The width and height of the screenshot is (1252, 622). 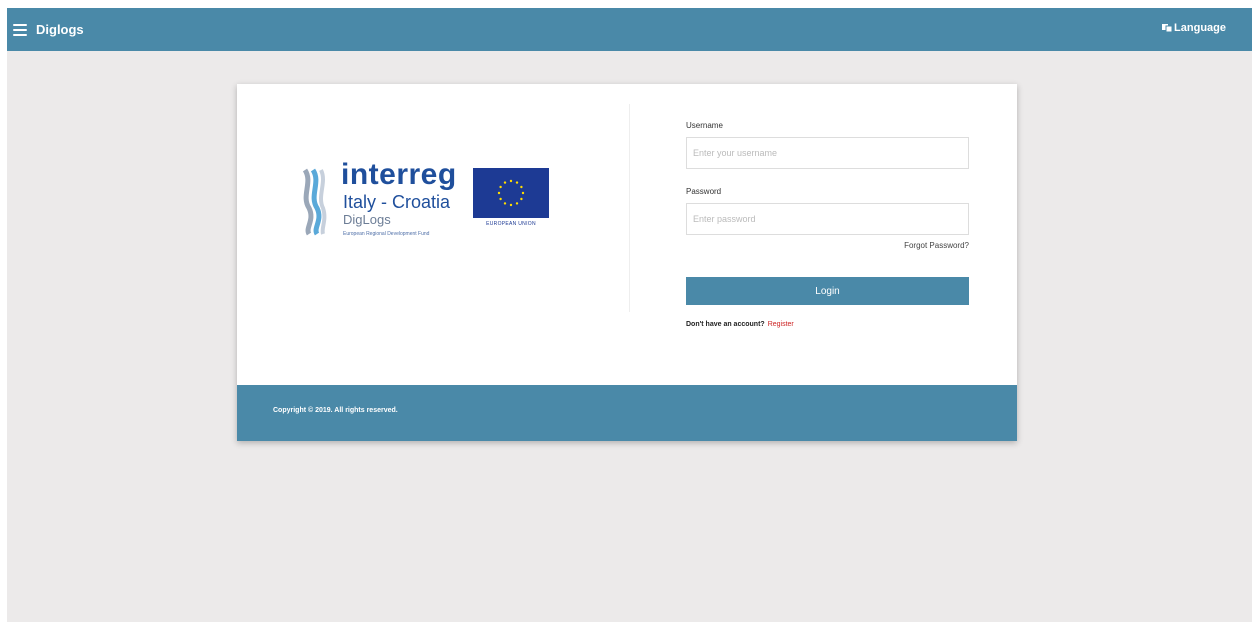 What do you see at coordinates (367, 219) in the screenshot?
I see `logo-project-text: DigLogs` at bounding box center [367, 219].